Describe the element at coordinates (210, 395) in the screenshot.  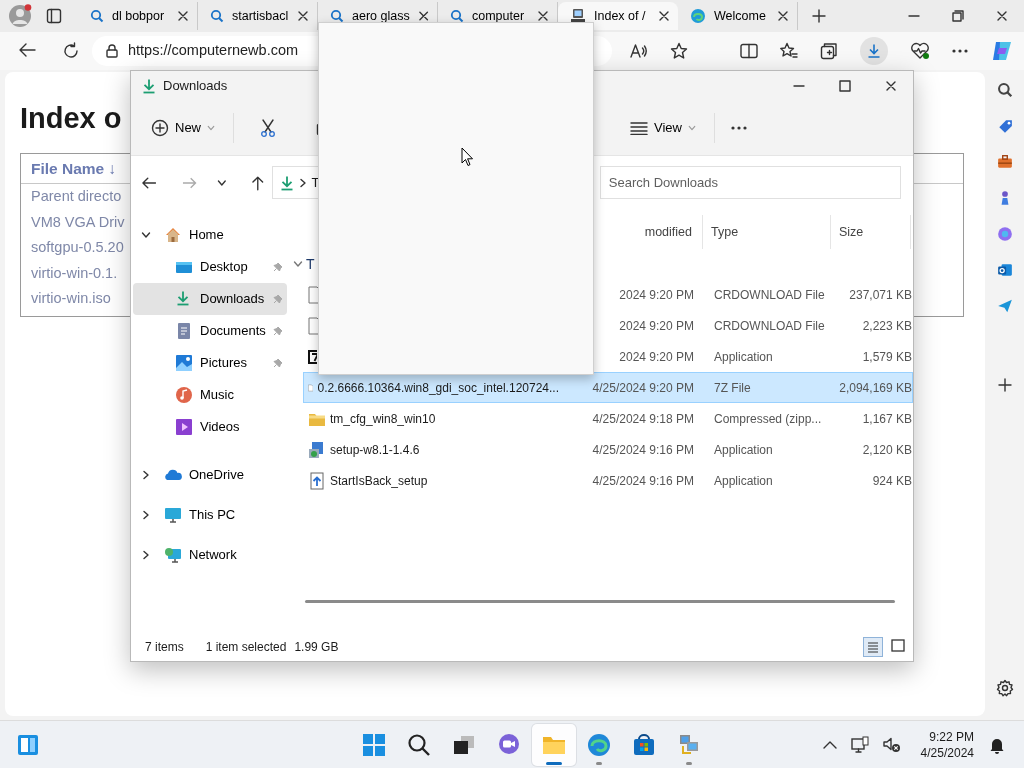
I see `nav-item: Music` at that location.